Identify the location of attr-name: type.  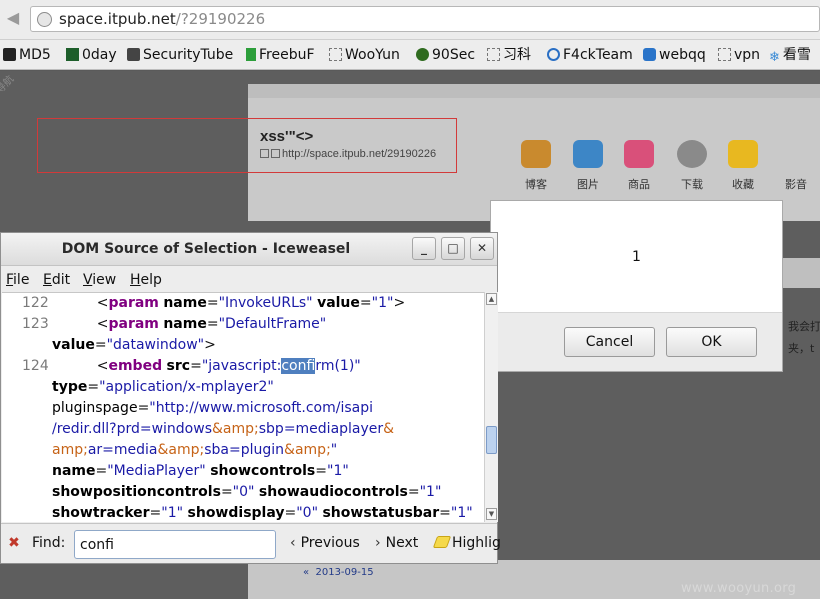
(70, 387).